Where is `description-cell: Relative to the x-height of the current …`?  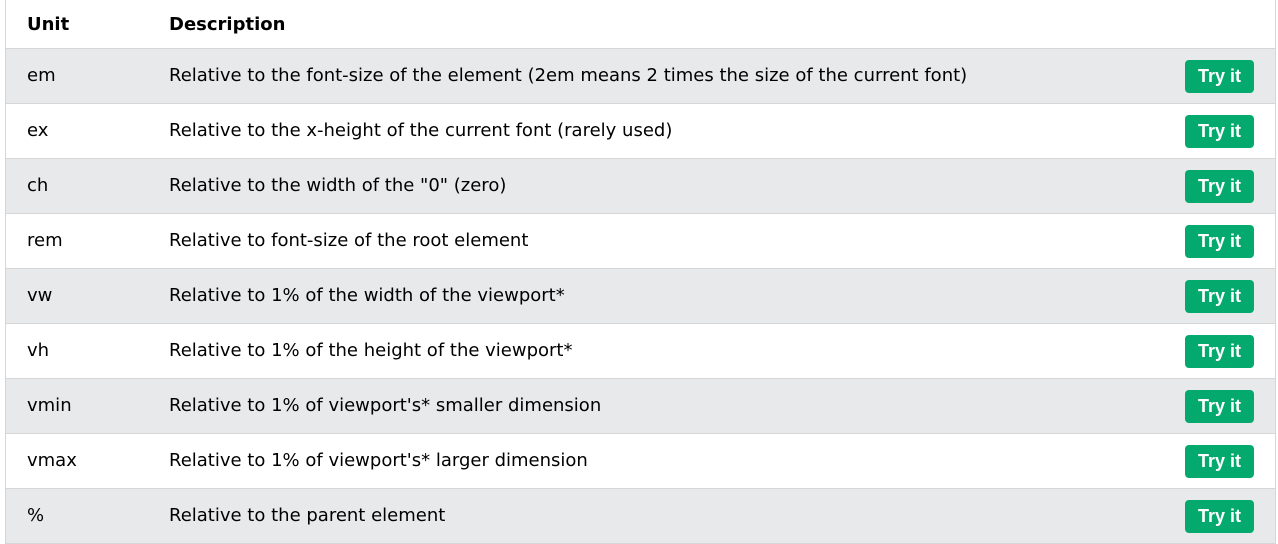 description-cell: Relative to the x-height of the current … is located at coordinates (677, 131).